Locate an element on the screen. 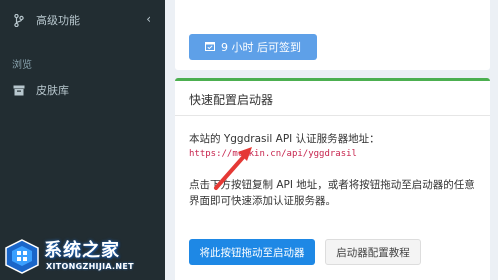  sidebar-item-label: 高级功能 is located at coordinates (58, 20).